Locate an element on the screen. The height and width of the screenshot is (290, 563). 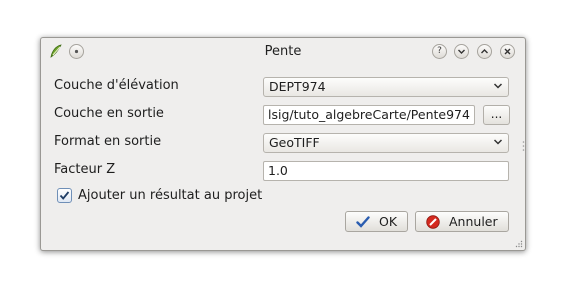
cancel-button: Annuler is located at coordinates (462, 221).